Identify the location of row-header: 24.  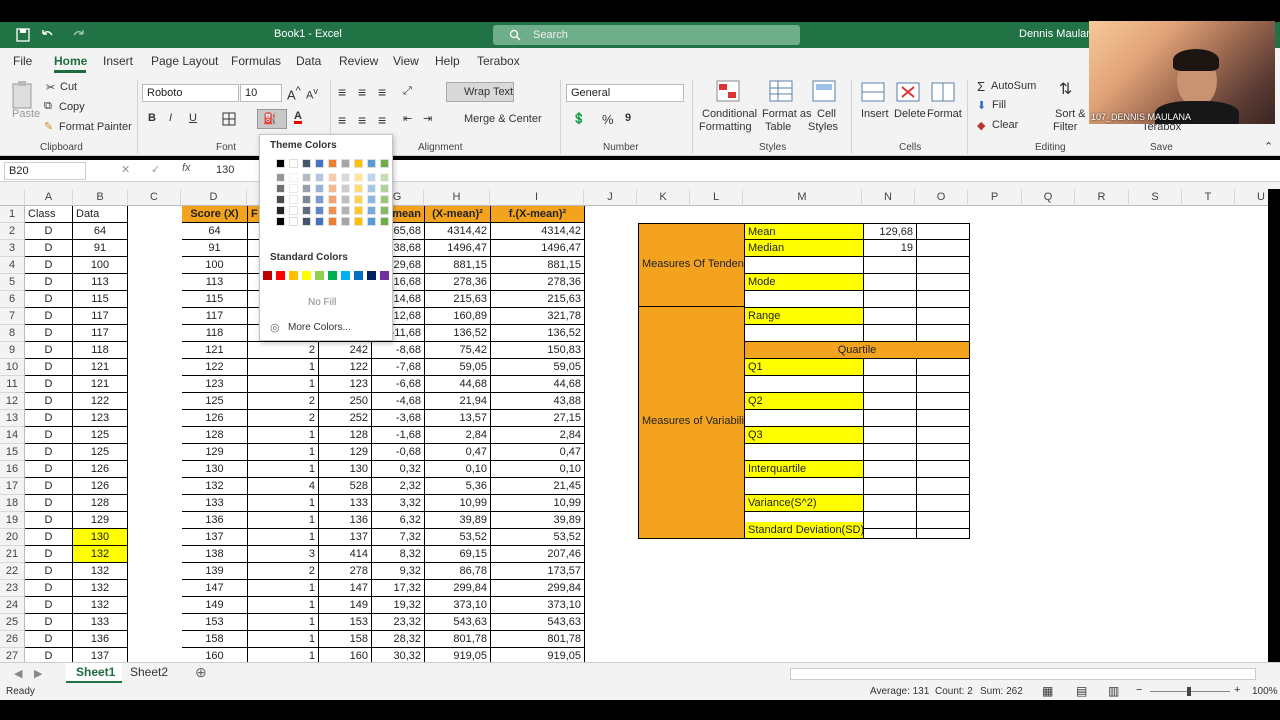
(12, 605).